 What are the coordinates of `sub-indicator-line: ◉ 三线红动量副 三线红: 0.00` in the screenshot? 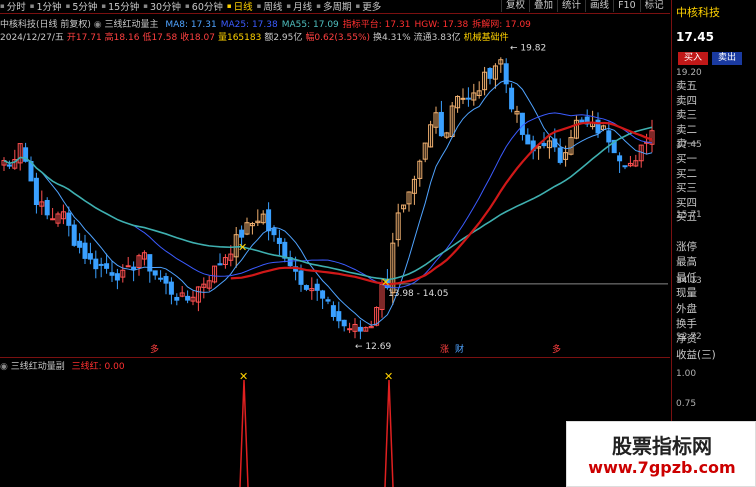 It's located at (62, 365).